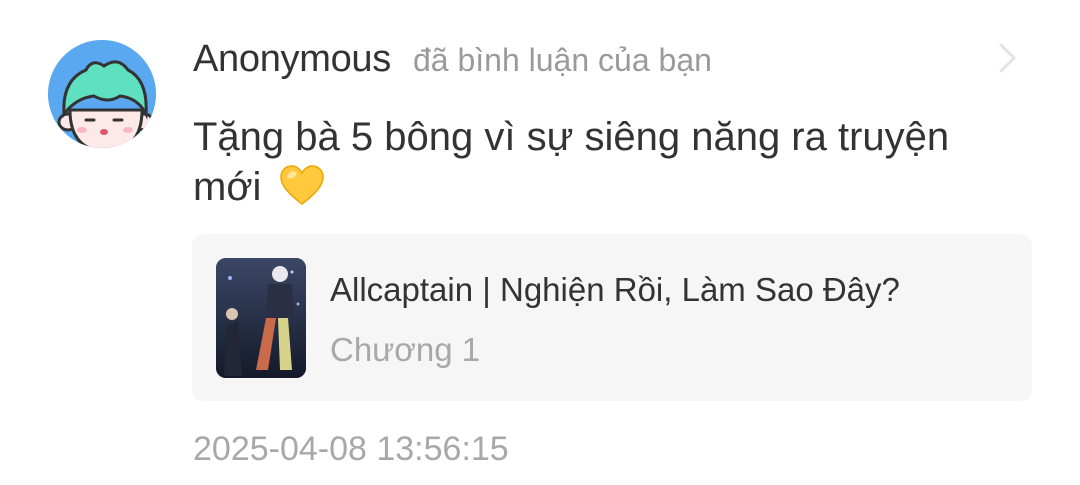 The height and width of the screenshot is (485, 1080). I want to click on notification-header: Anonymous đã bình luận của bạn, so click(452, 60).